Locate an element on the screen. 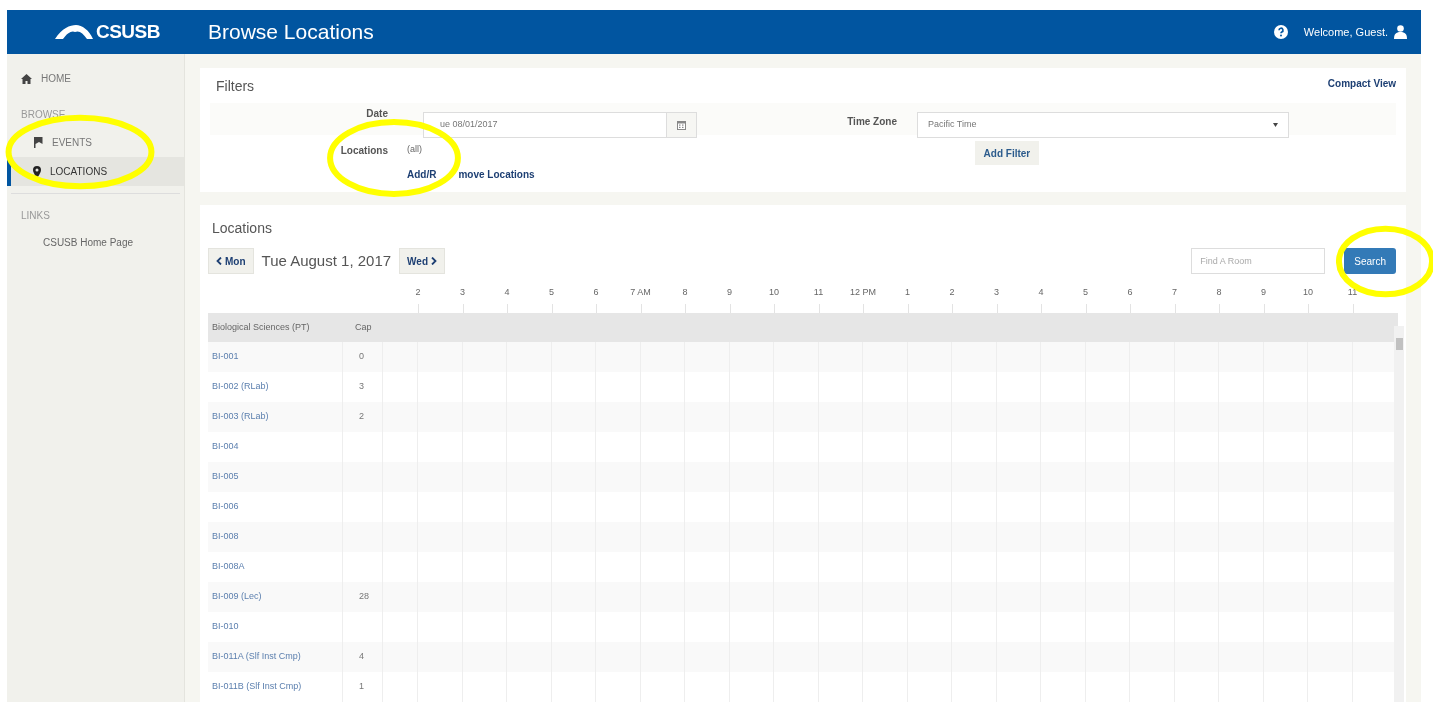  logo-text: CSUSB is located at coordinates (128, 32).